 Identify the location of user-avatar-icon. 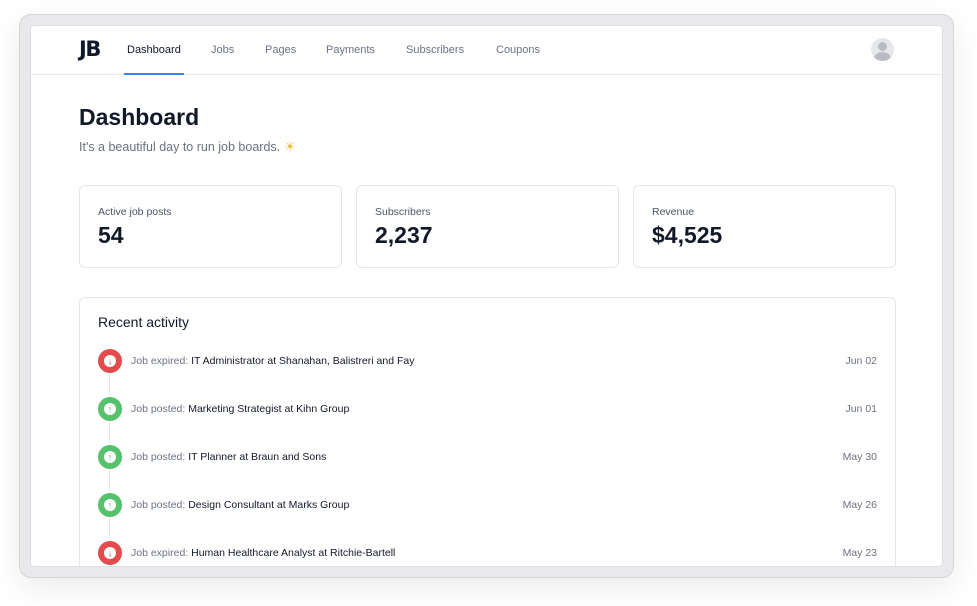
(882, 49).